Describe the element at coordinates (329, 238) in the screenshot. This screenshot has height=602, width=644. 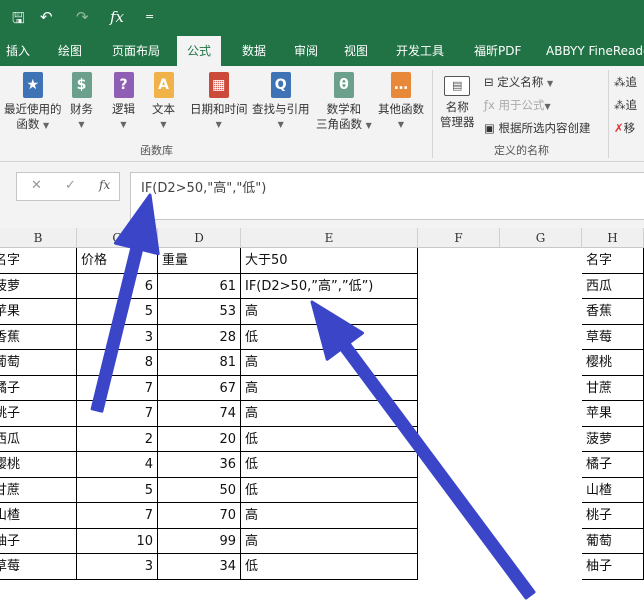
I see `column-header-E: E` at that location.